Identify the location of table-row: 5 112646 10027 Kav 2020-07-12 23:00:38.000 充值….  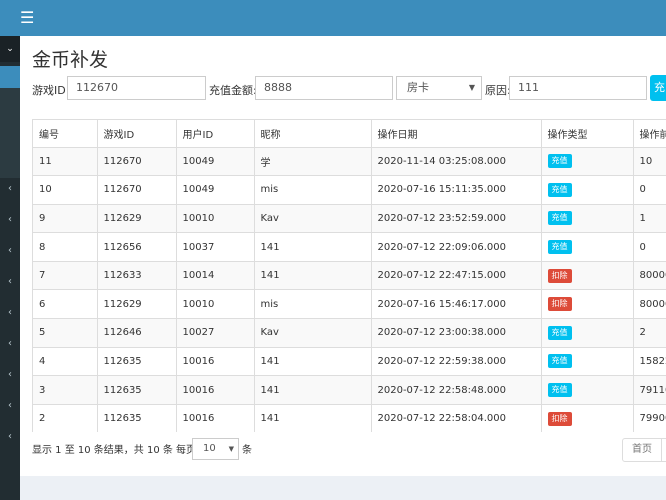
(349, 333).